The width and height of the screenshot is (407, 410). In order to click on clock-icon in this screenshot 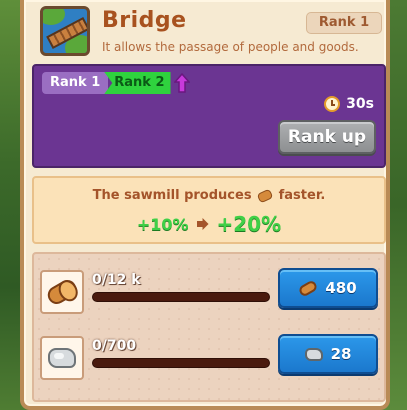, I will do `click(332, 104)`.